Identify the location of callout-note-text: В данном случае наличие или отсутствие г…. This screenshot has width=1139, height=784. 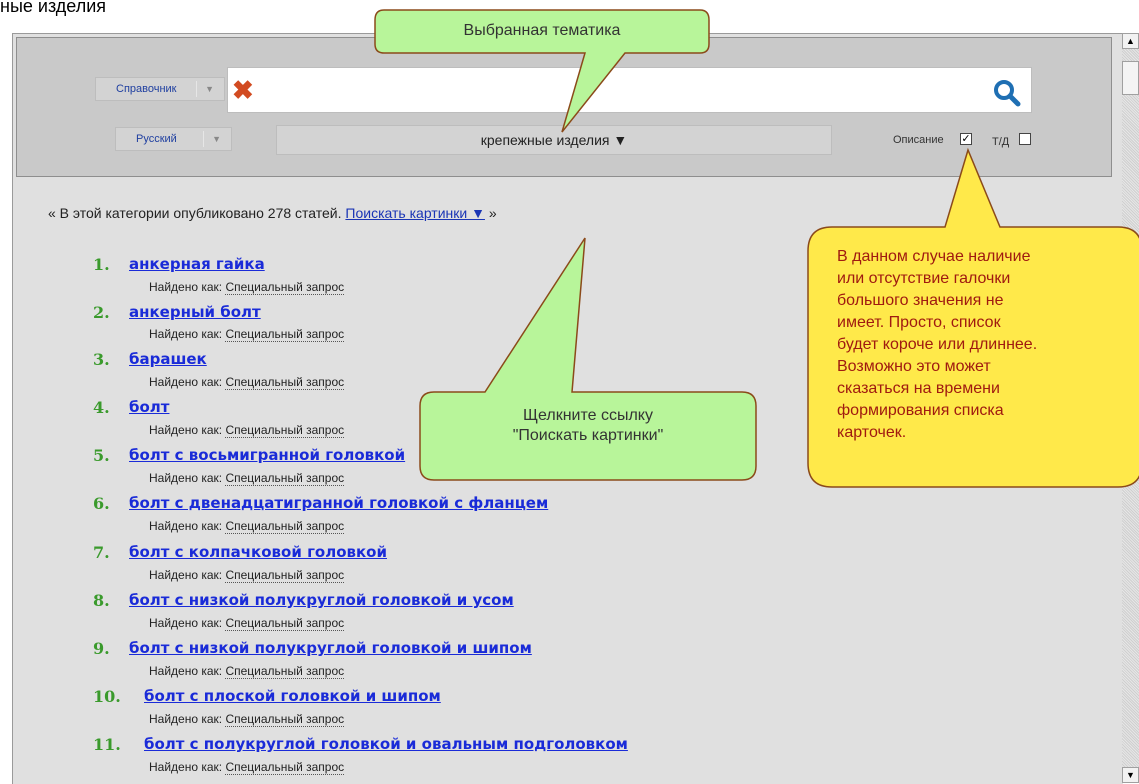
(937, 344).